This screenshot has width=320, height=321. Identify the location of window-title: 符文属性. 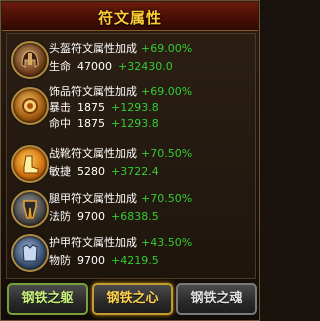
(129, 18).